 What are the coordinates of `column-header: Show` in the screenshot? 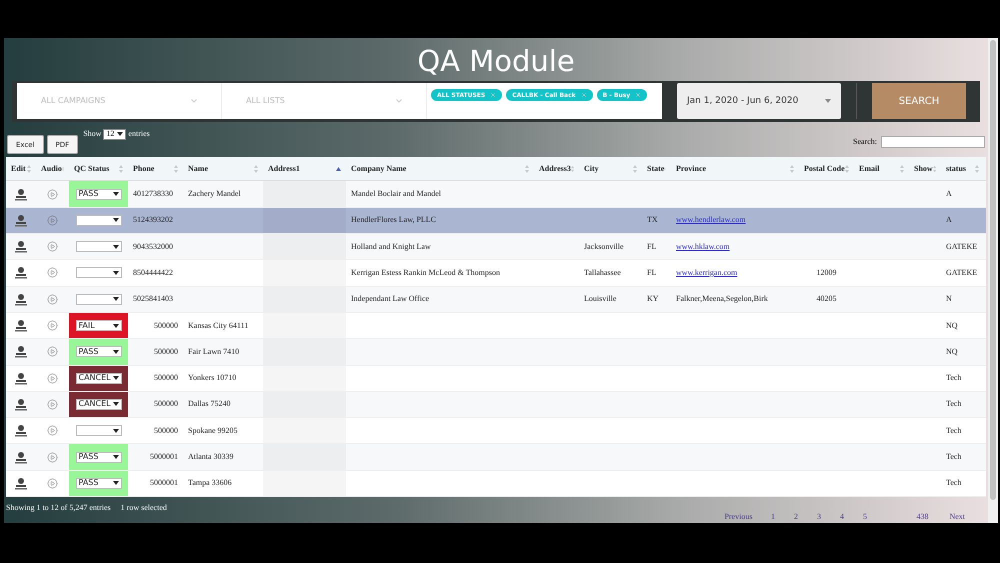 It's located at (923, 168).